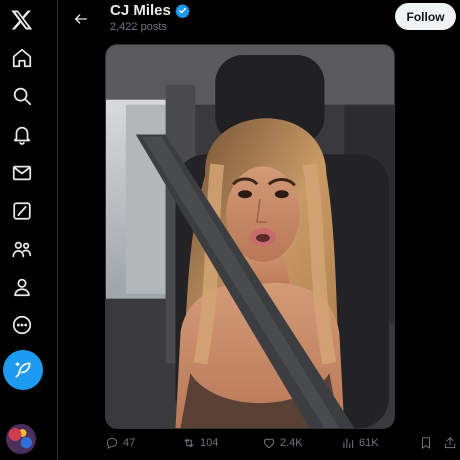 The height and width of the screenshot is (460, 460). I want to click on follow-button: Follow, so click(425, 16).